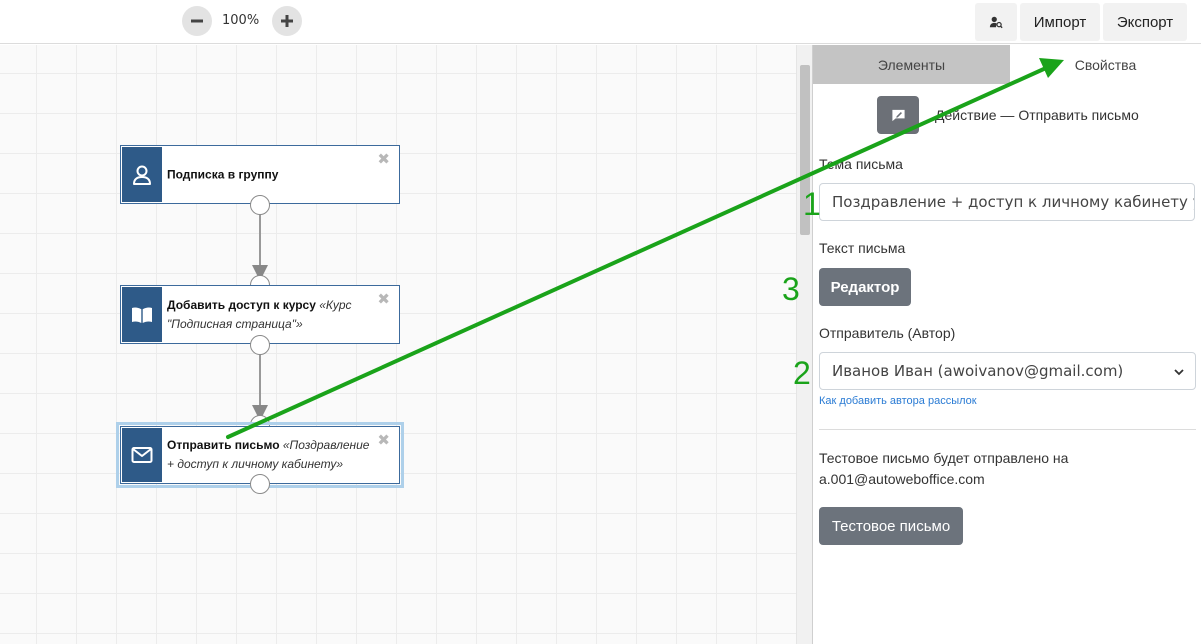  What do you see at coordinates (1060, 22) in the screenshot?
I see `import-button: Импорт` at bounding box center [1060, 22].